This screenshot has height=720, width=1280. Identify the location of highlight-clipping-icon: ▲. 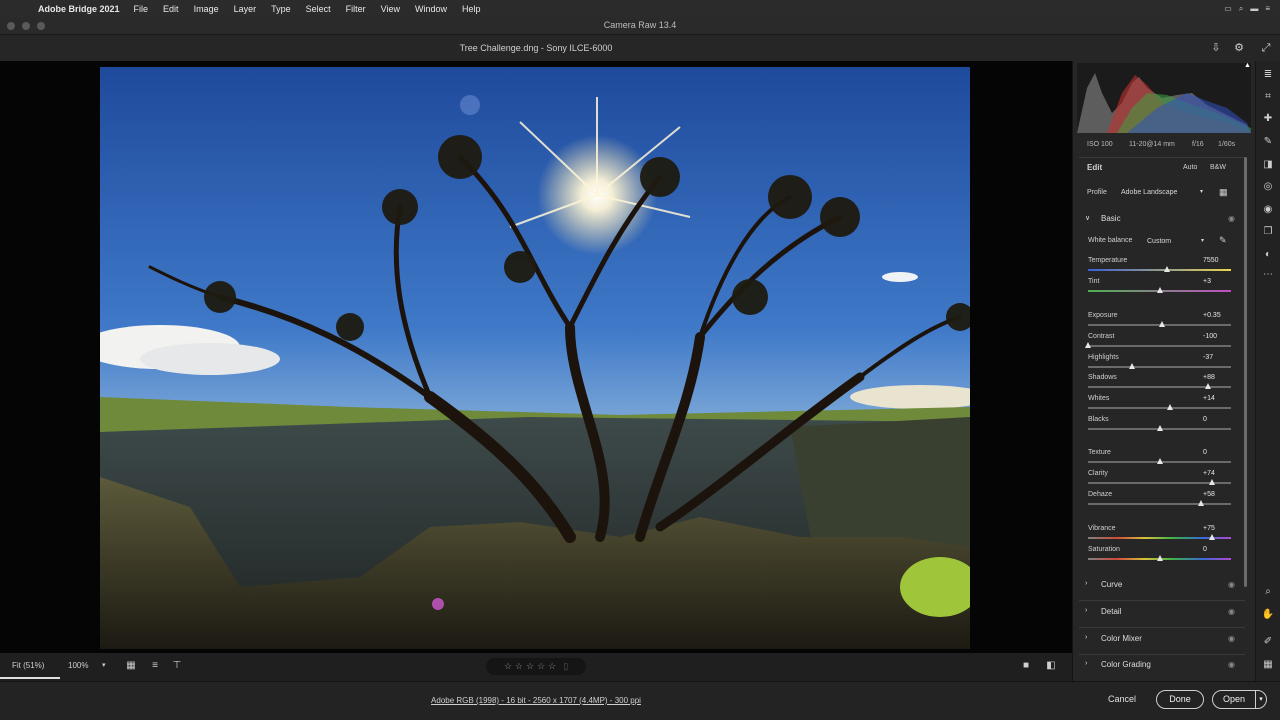
(1247, 65).